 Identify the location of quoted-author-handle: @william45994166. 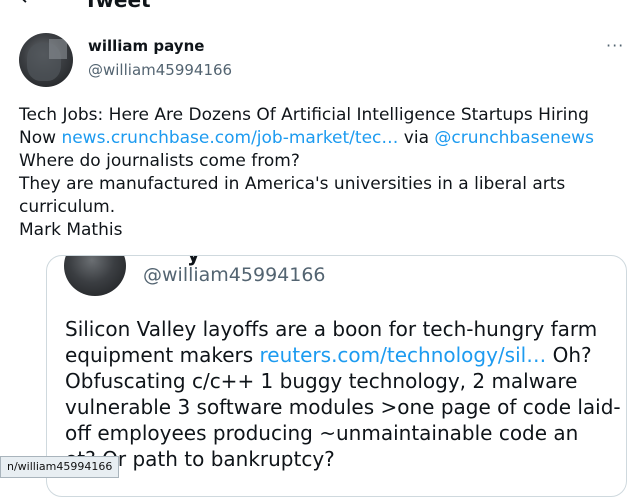
(234, 275).